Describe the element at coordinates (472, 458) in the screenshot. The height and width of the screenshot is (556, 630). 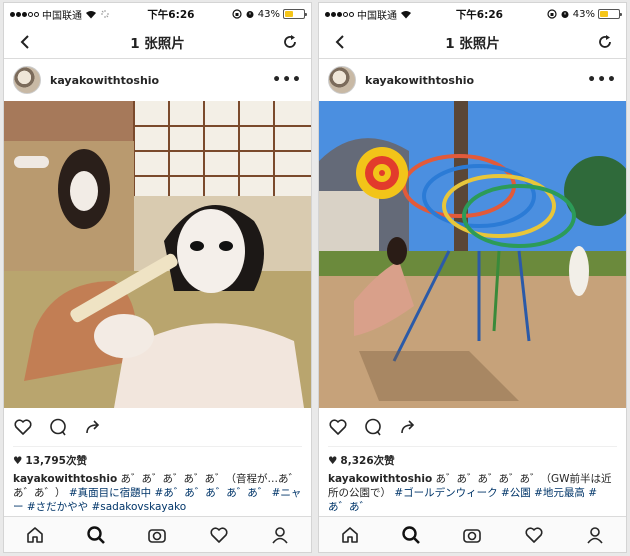
I see `likes-count: ♥ 8,326次赞` at that location.